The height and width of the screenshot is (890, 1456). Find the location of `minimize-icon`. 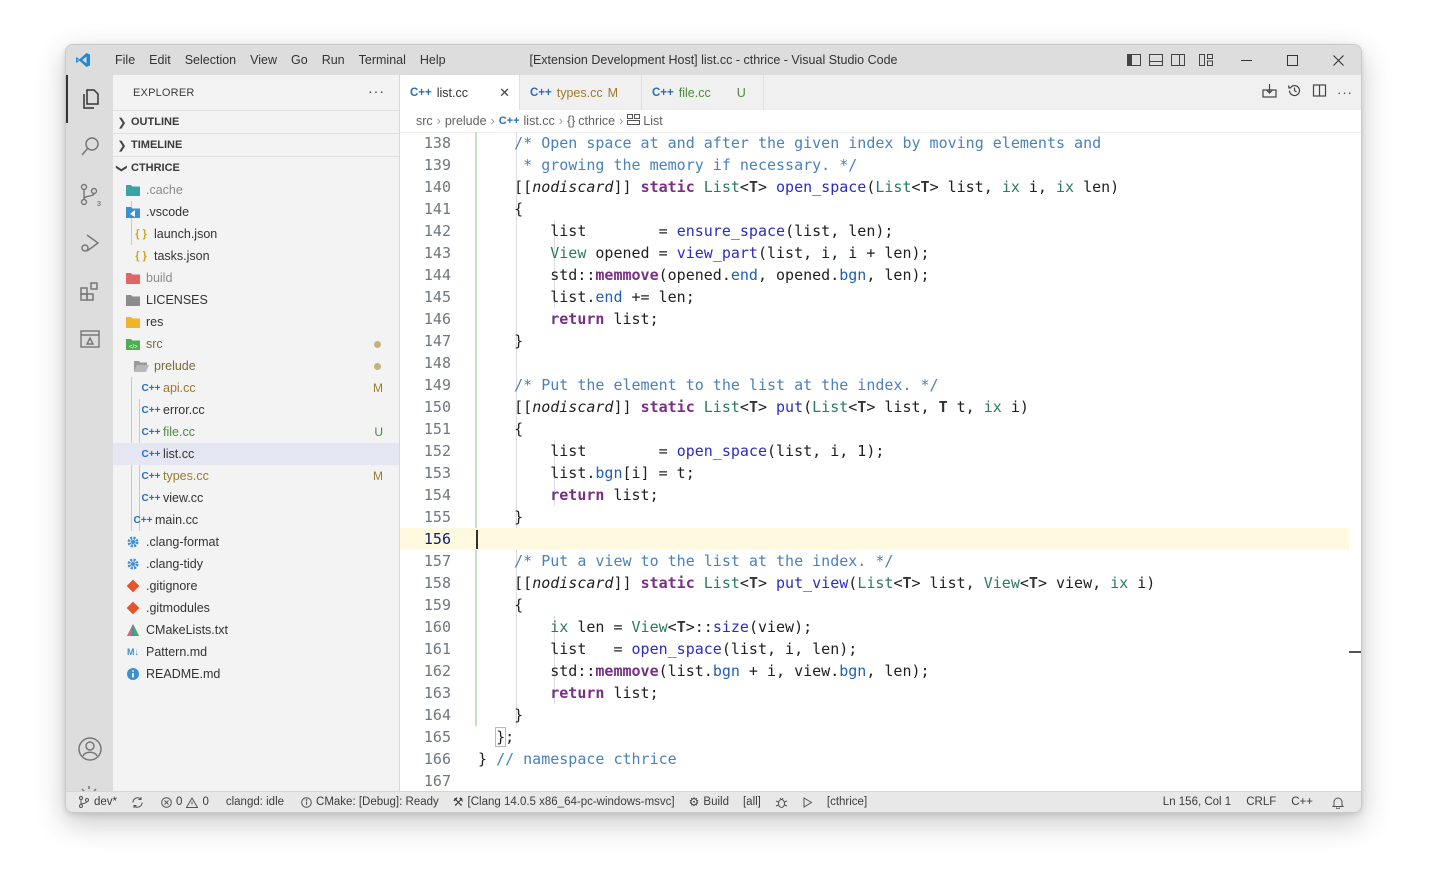

minimize-icon is located at coordinates (1246, 60).